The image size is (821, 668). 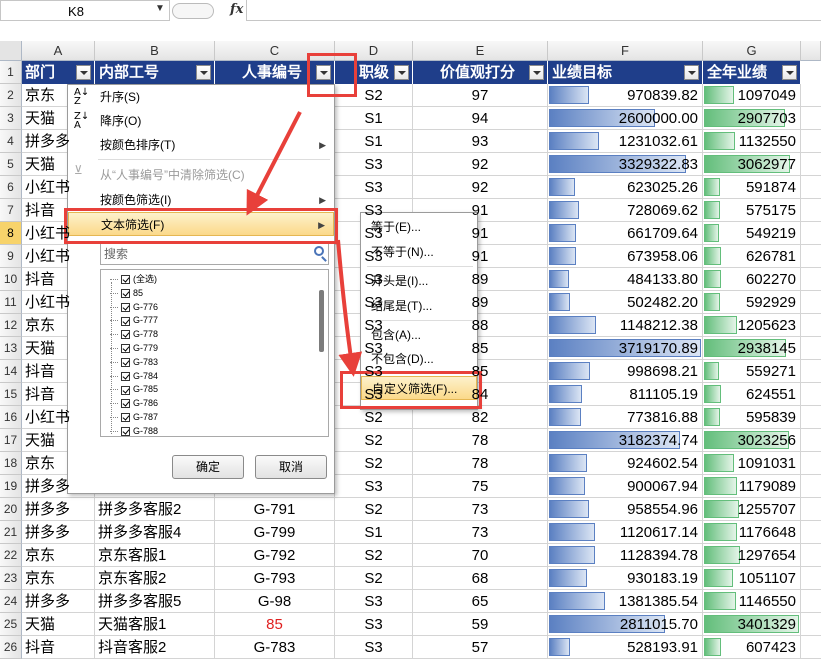 What do you see at coordinates (11, 417) in the screenshot?
I see `row-header-16: 16` at bounding box center [11, 417].